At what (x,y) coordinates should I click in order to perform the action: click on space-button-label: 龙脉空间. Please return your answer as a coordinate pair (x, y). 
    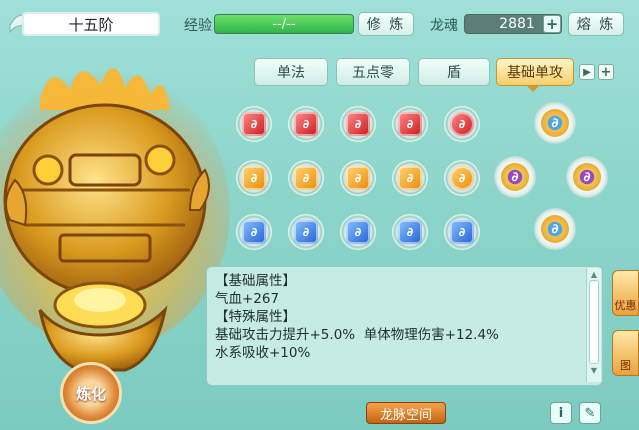
    Looking at the image, I should click on (405, 415).